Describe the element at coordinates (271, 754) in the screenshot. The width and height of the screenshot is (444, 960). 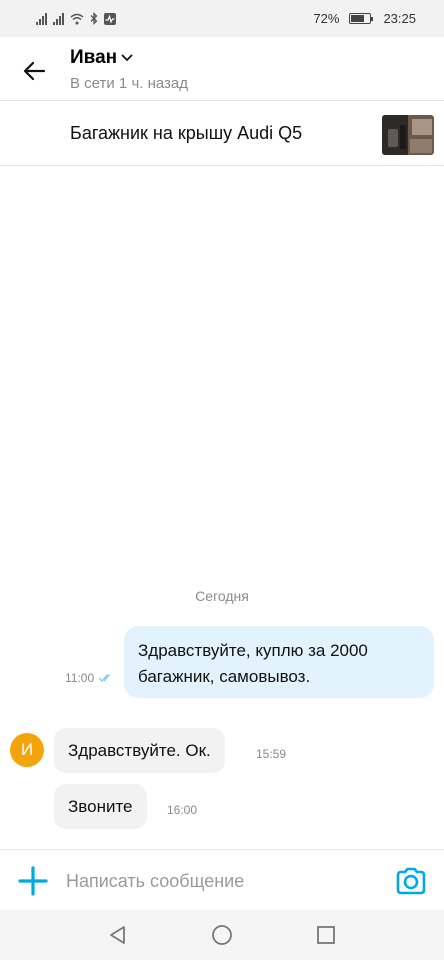
I see `message-time: 15:59` at that location.